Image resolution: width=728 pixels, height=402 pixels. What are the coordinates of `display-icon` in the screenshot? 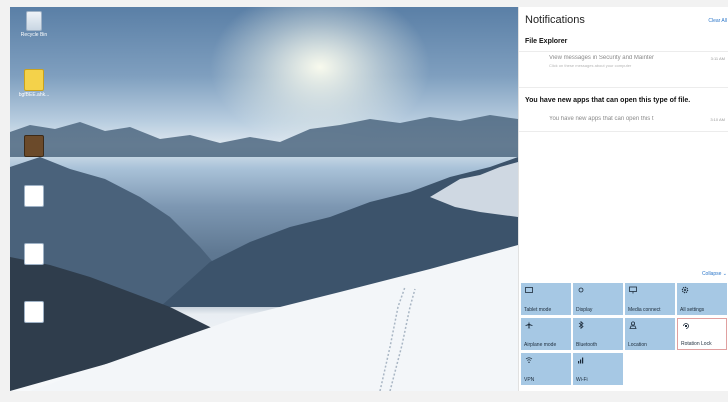 It's located at (581, 290).